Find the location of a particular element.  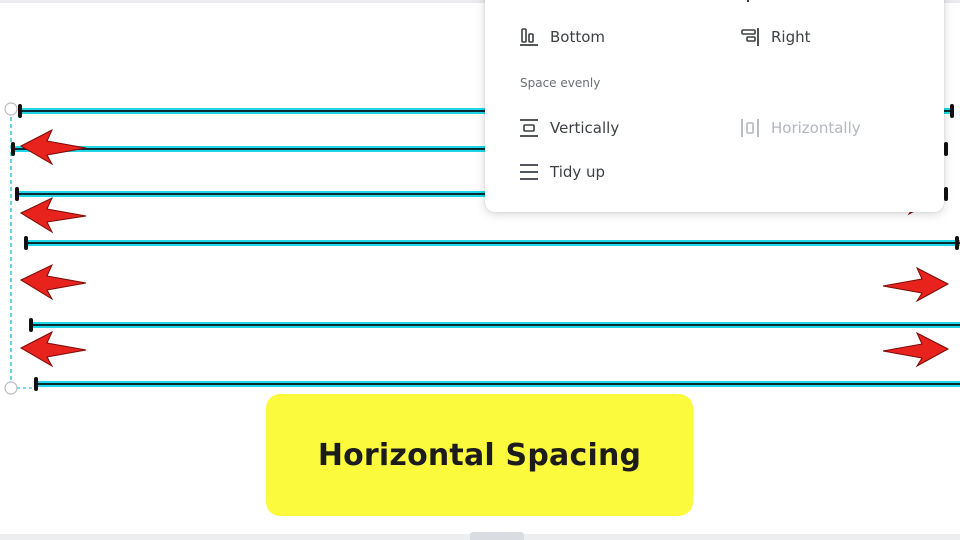

space-evenly-heading: Space evenly is located at coordinates (560, 83).